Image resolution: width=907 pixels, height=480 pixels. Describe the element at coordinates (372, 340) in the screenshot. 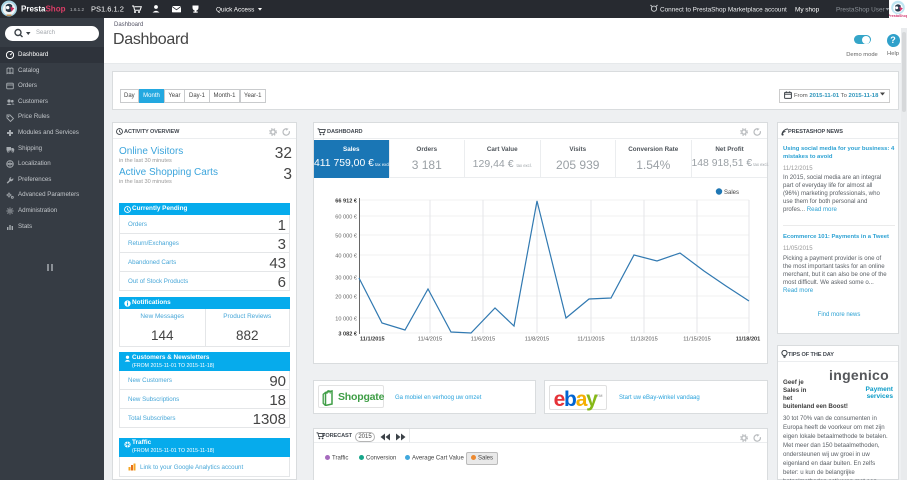

I see `svg-text: 11/1/2015` at that location.